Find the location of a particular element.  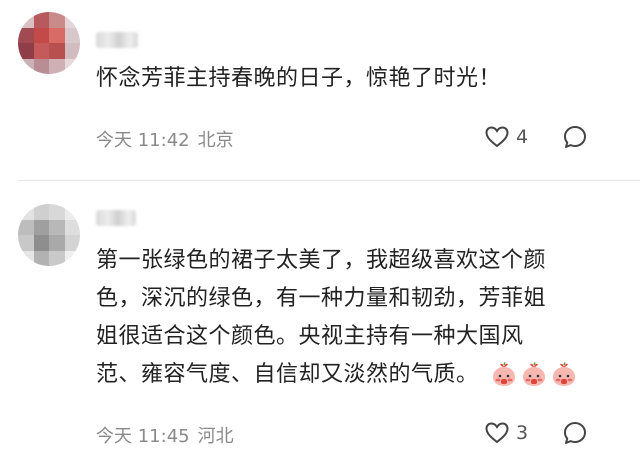

comment-time: 今天 11:45 is located at coordinates (143, 436).